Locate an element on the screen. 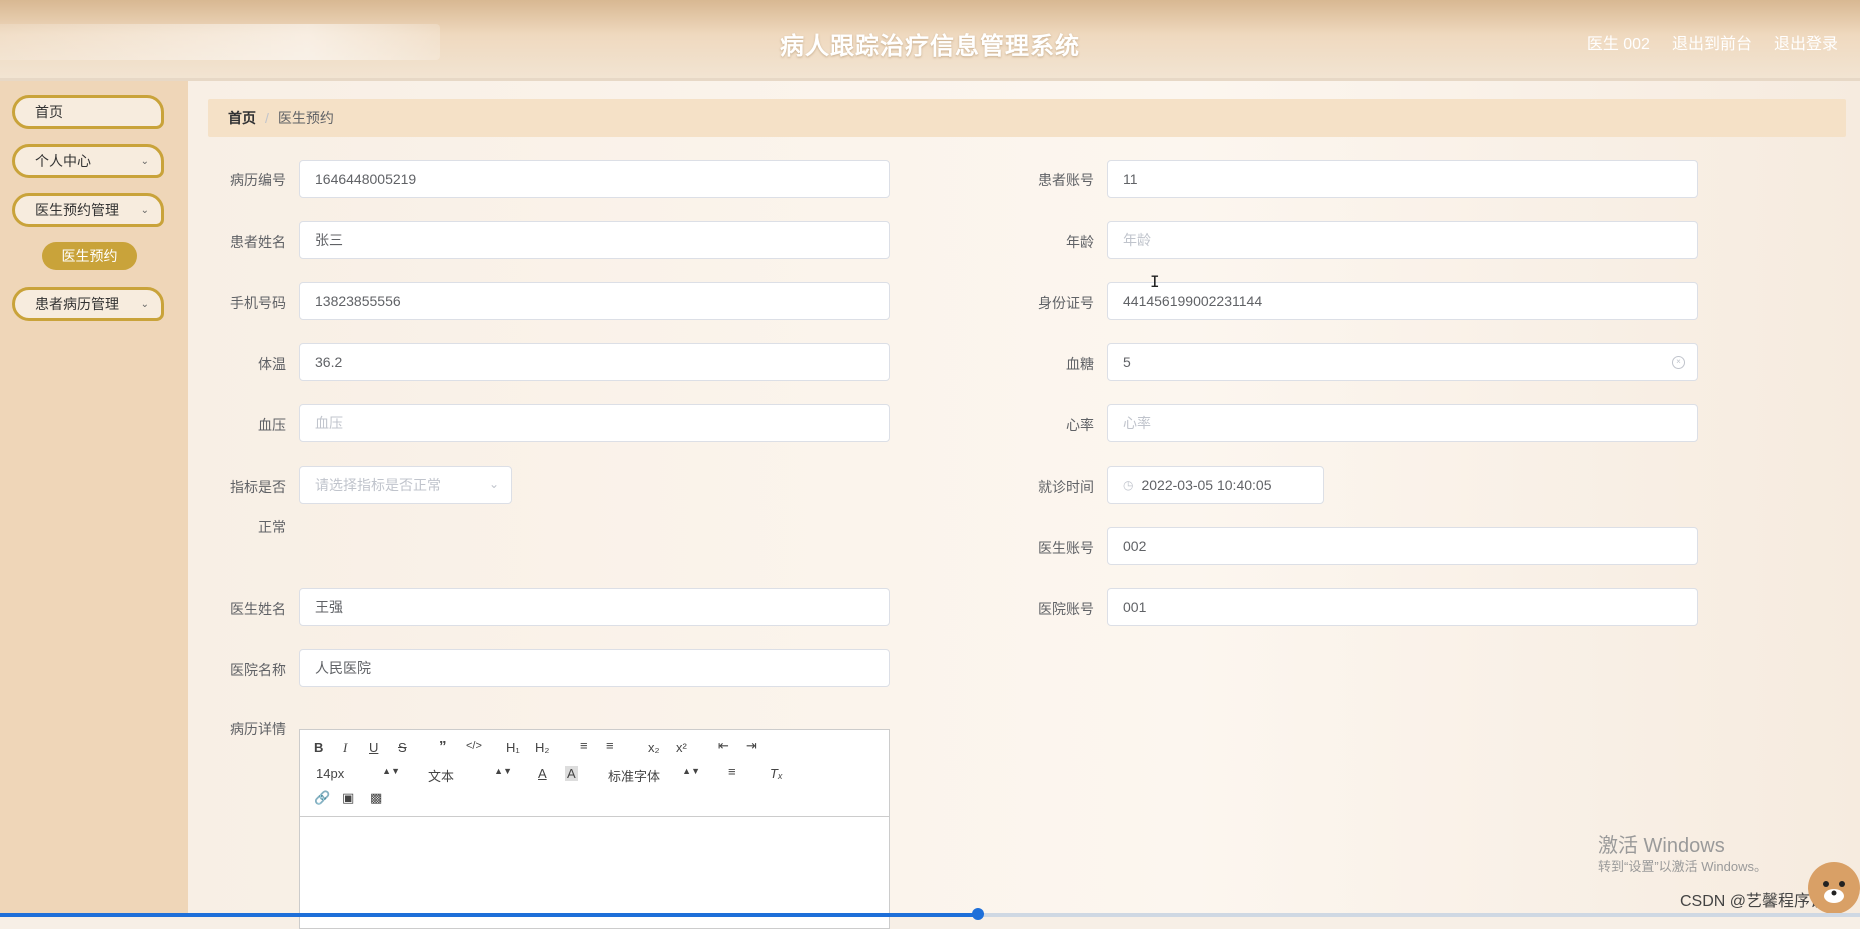 The height and width of the screenshot is (929, 1860). doctor-name-input: 王强 is located at coordinates (594, 607).